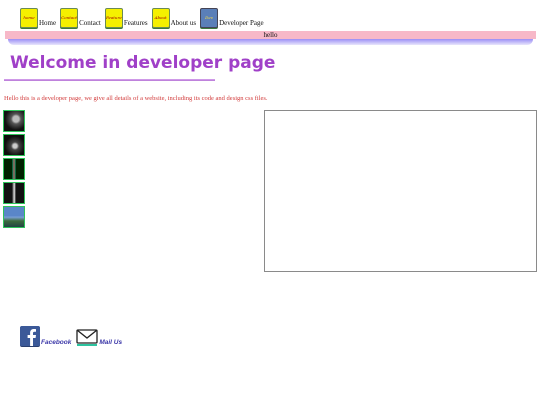  I want to click on nav-developer: Dev Developer Page, so click(232, 18).